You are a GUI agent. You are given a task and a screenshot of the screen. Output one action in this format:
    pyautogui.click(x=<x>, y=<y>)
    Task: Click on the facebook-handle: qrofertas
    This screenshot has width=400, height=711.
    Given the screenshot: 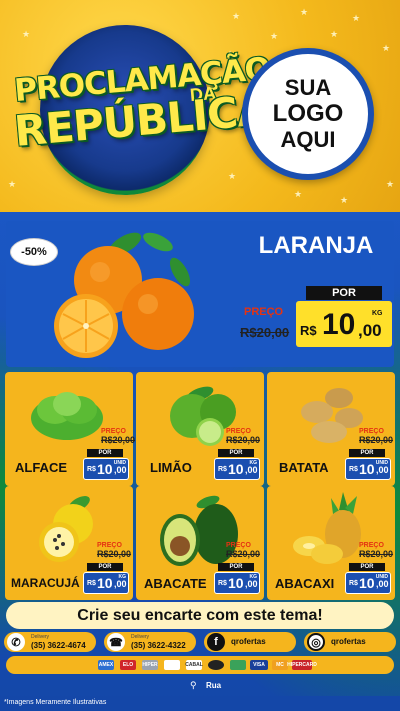 What is the action you would take?
    pyautogui.click(x=248, y=641)
    